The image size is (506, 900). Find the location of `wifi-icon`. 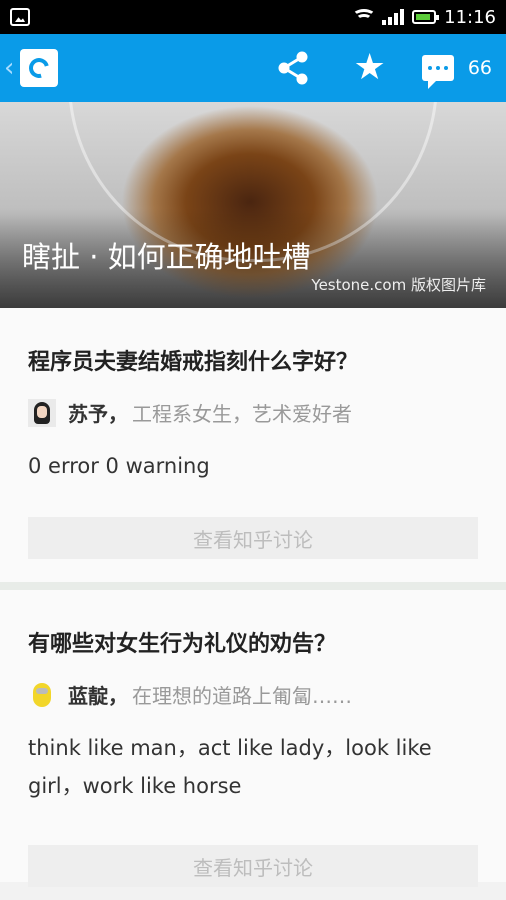

wifi-icon is located at coordinates (364, 17).